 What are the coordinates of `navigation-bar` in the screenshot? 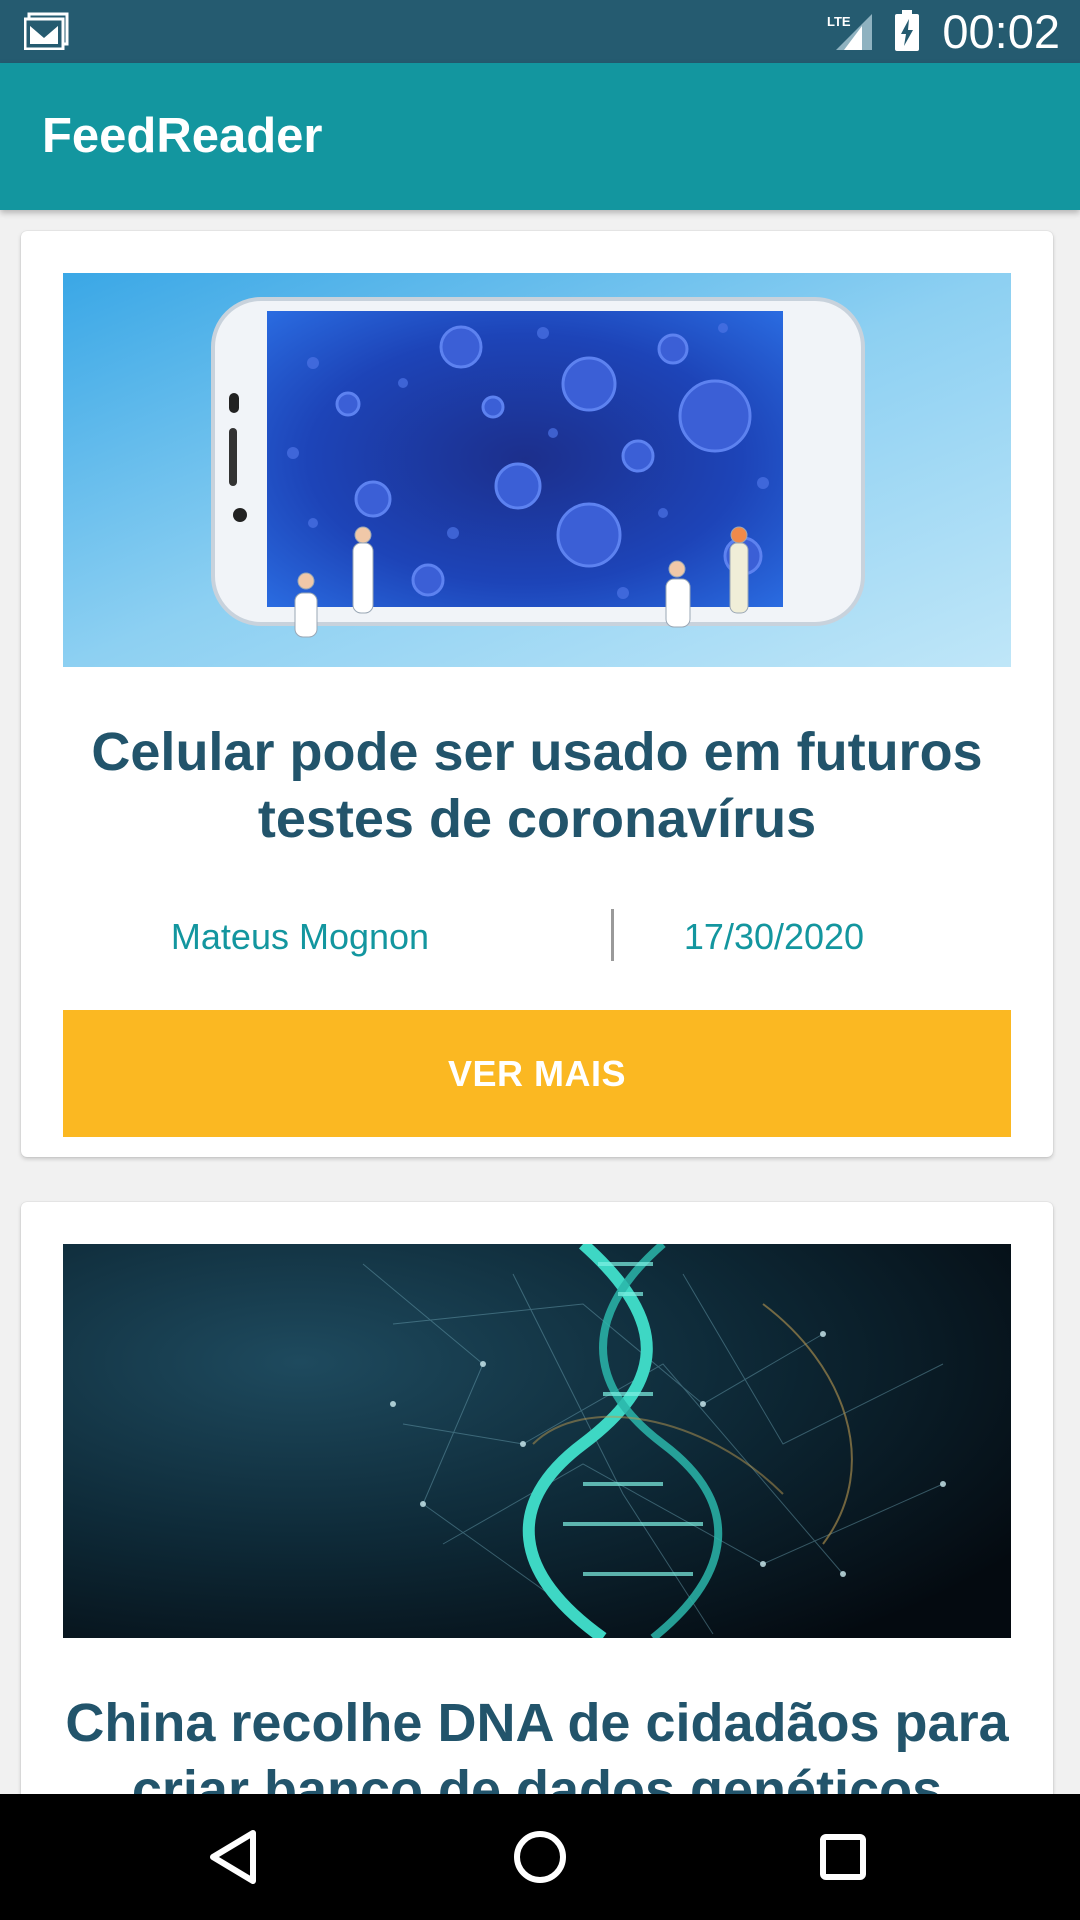 It's located at (540, 1857).